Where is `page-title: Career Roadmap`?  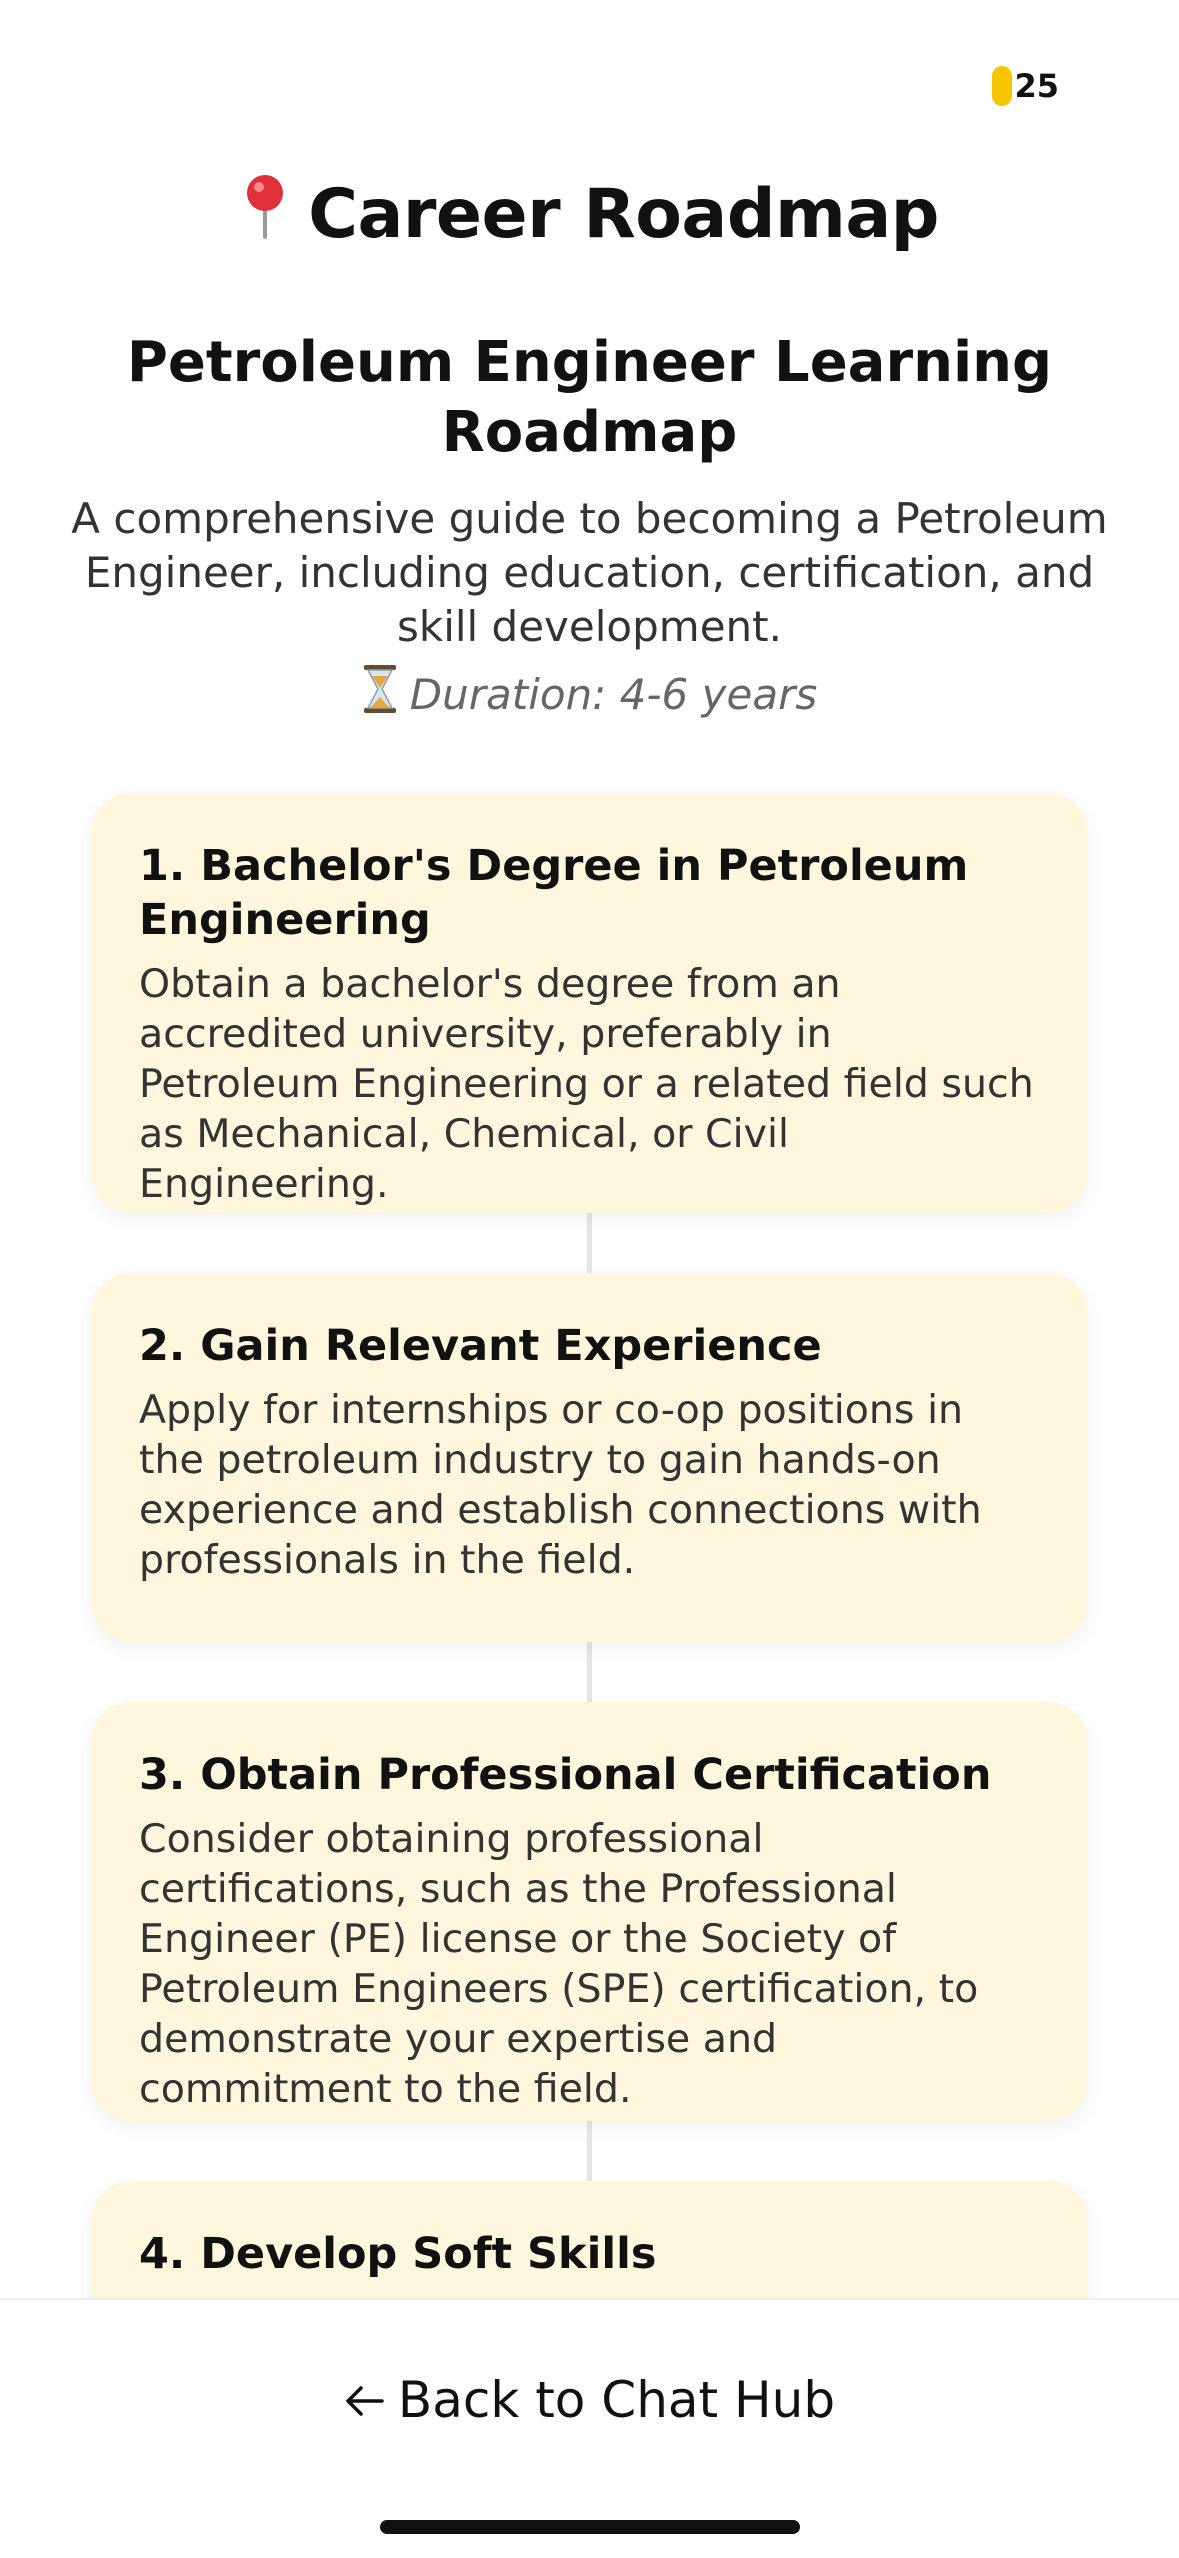 page-title: Career Roadmap is located at coordinates (589, 216).